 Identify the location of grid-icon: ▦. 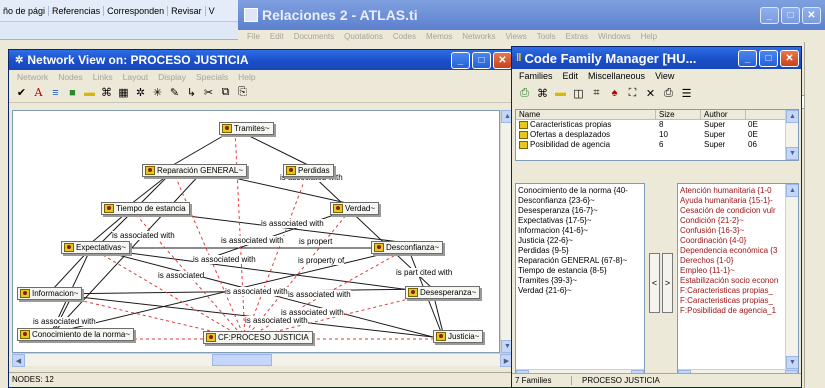
(123, 92).